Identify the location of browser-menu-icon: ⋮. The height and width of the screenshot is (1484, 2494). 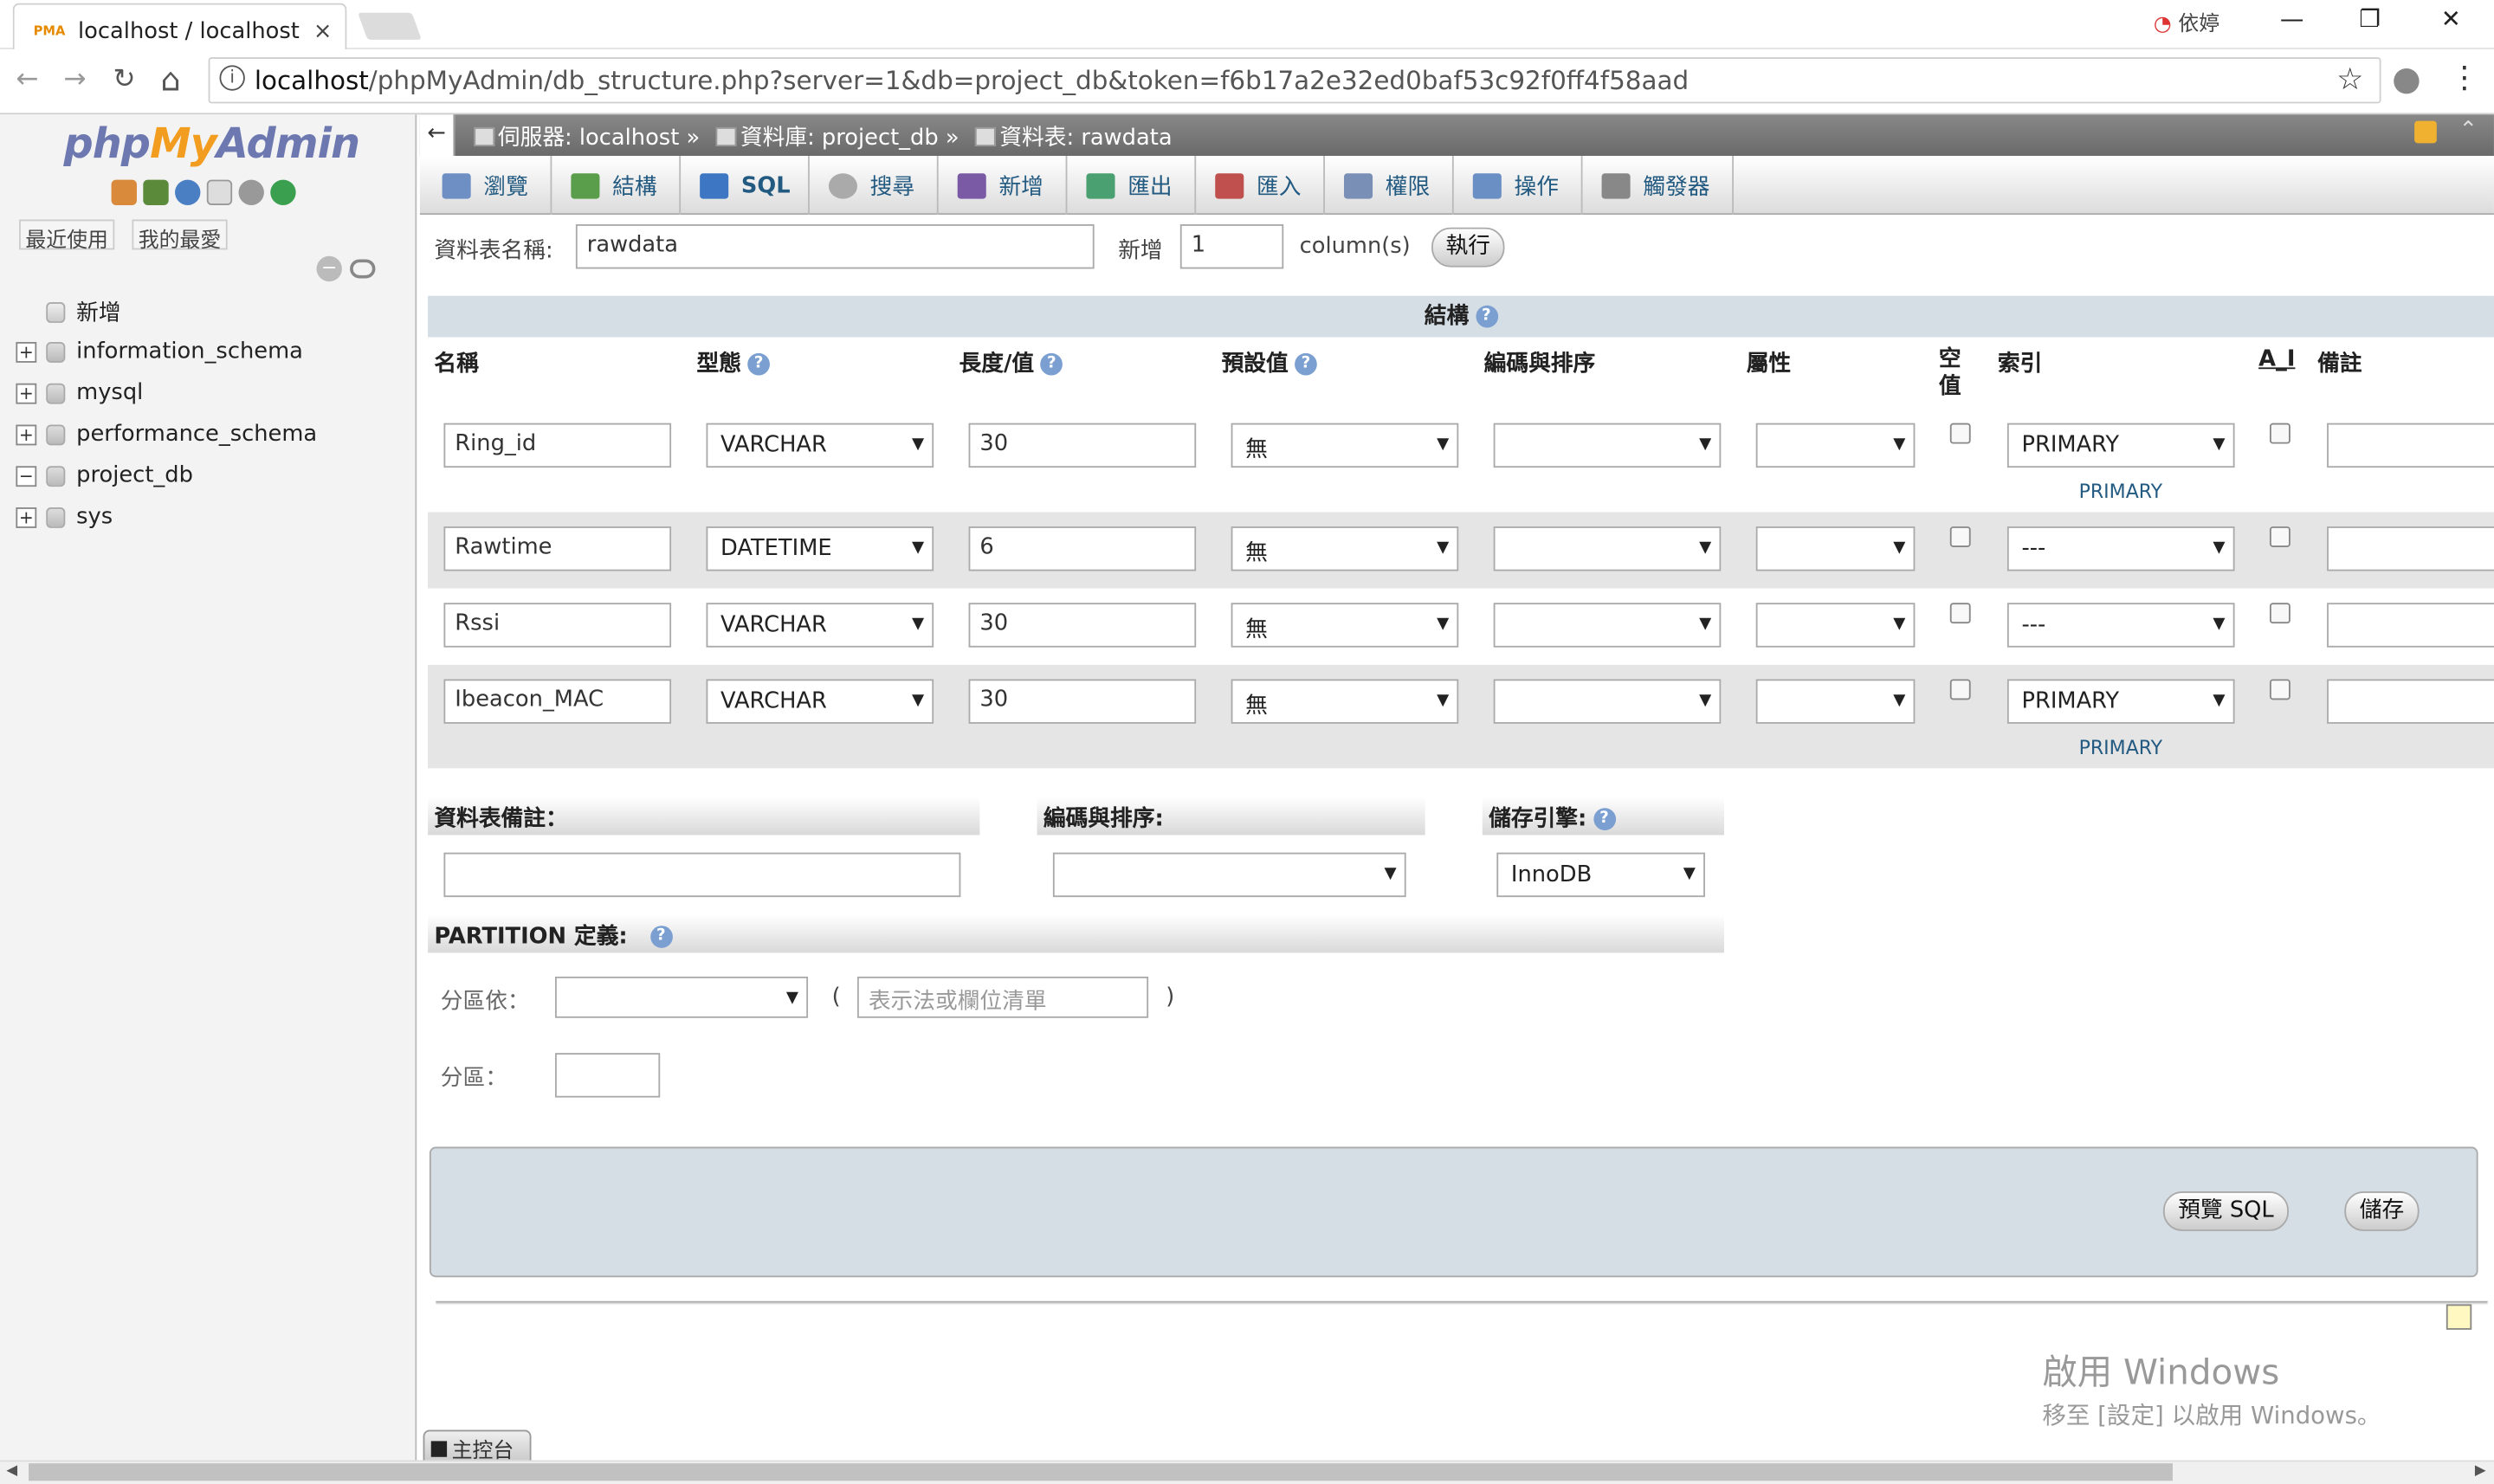
(2465, 78).